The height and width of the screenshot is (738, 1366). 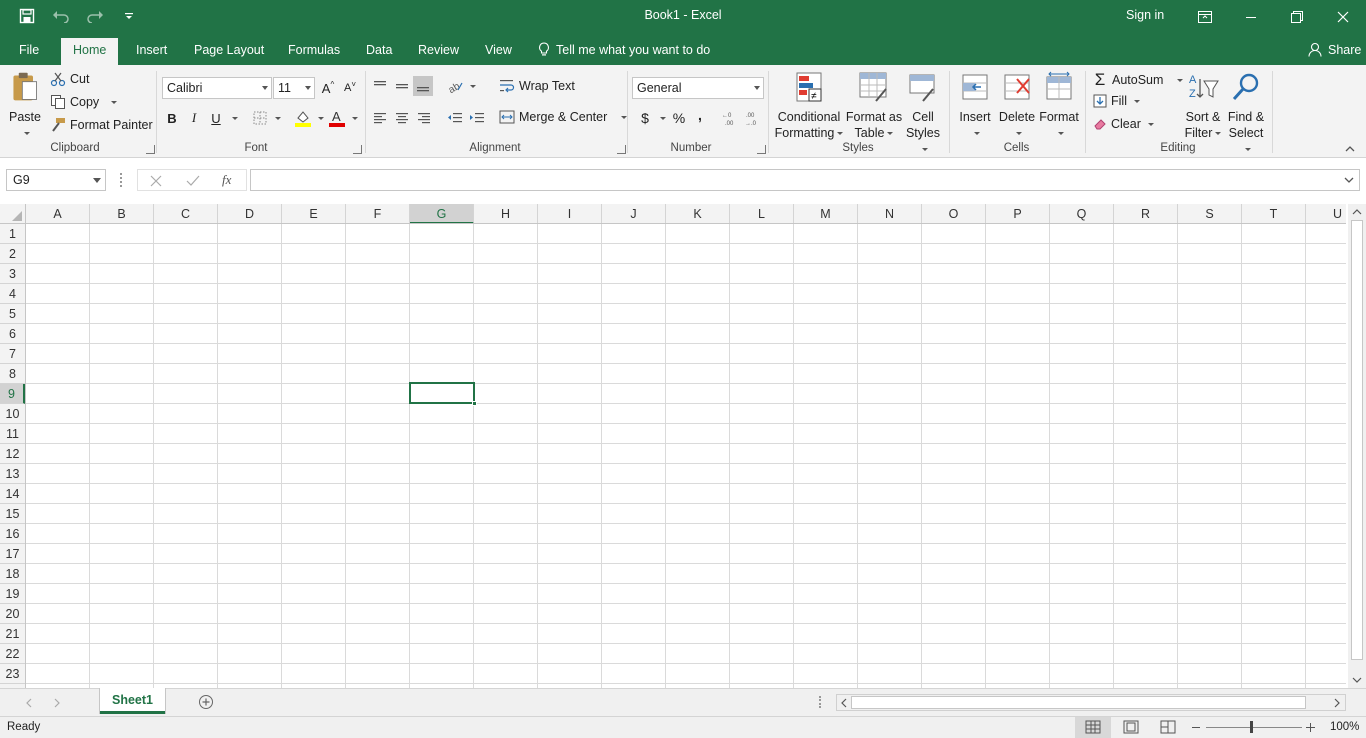 What do you see at coordinates (402, 86) in the screenshot?
I see `middle-align-icon` at bounding box center [402, 86].